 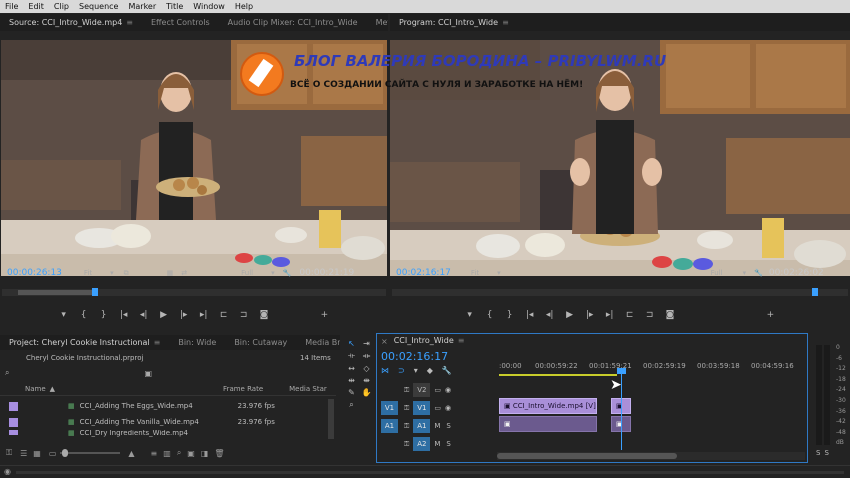 I want to click on tab-metadata: Metadata, so click(x=377, y=22).